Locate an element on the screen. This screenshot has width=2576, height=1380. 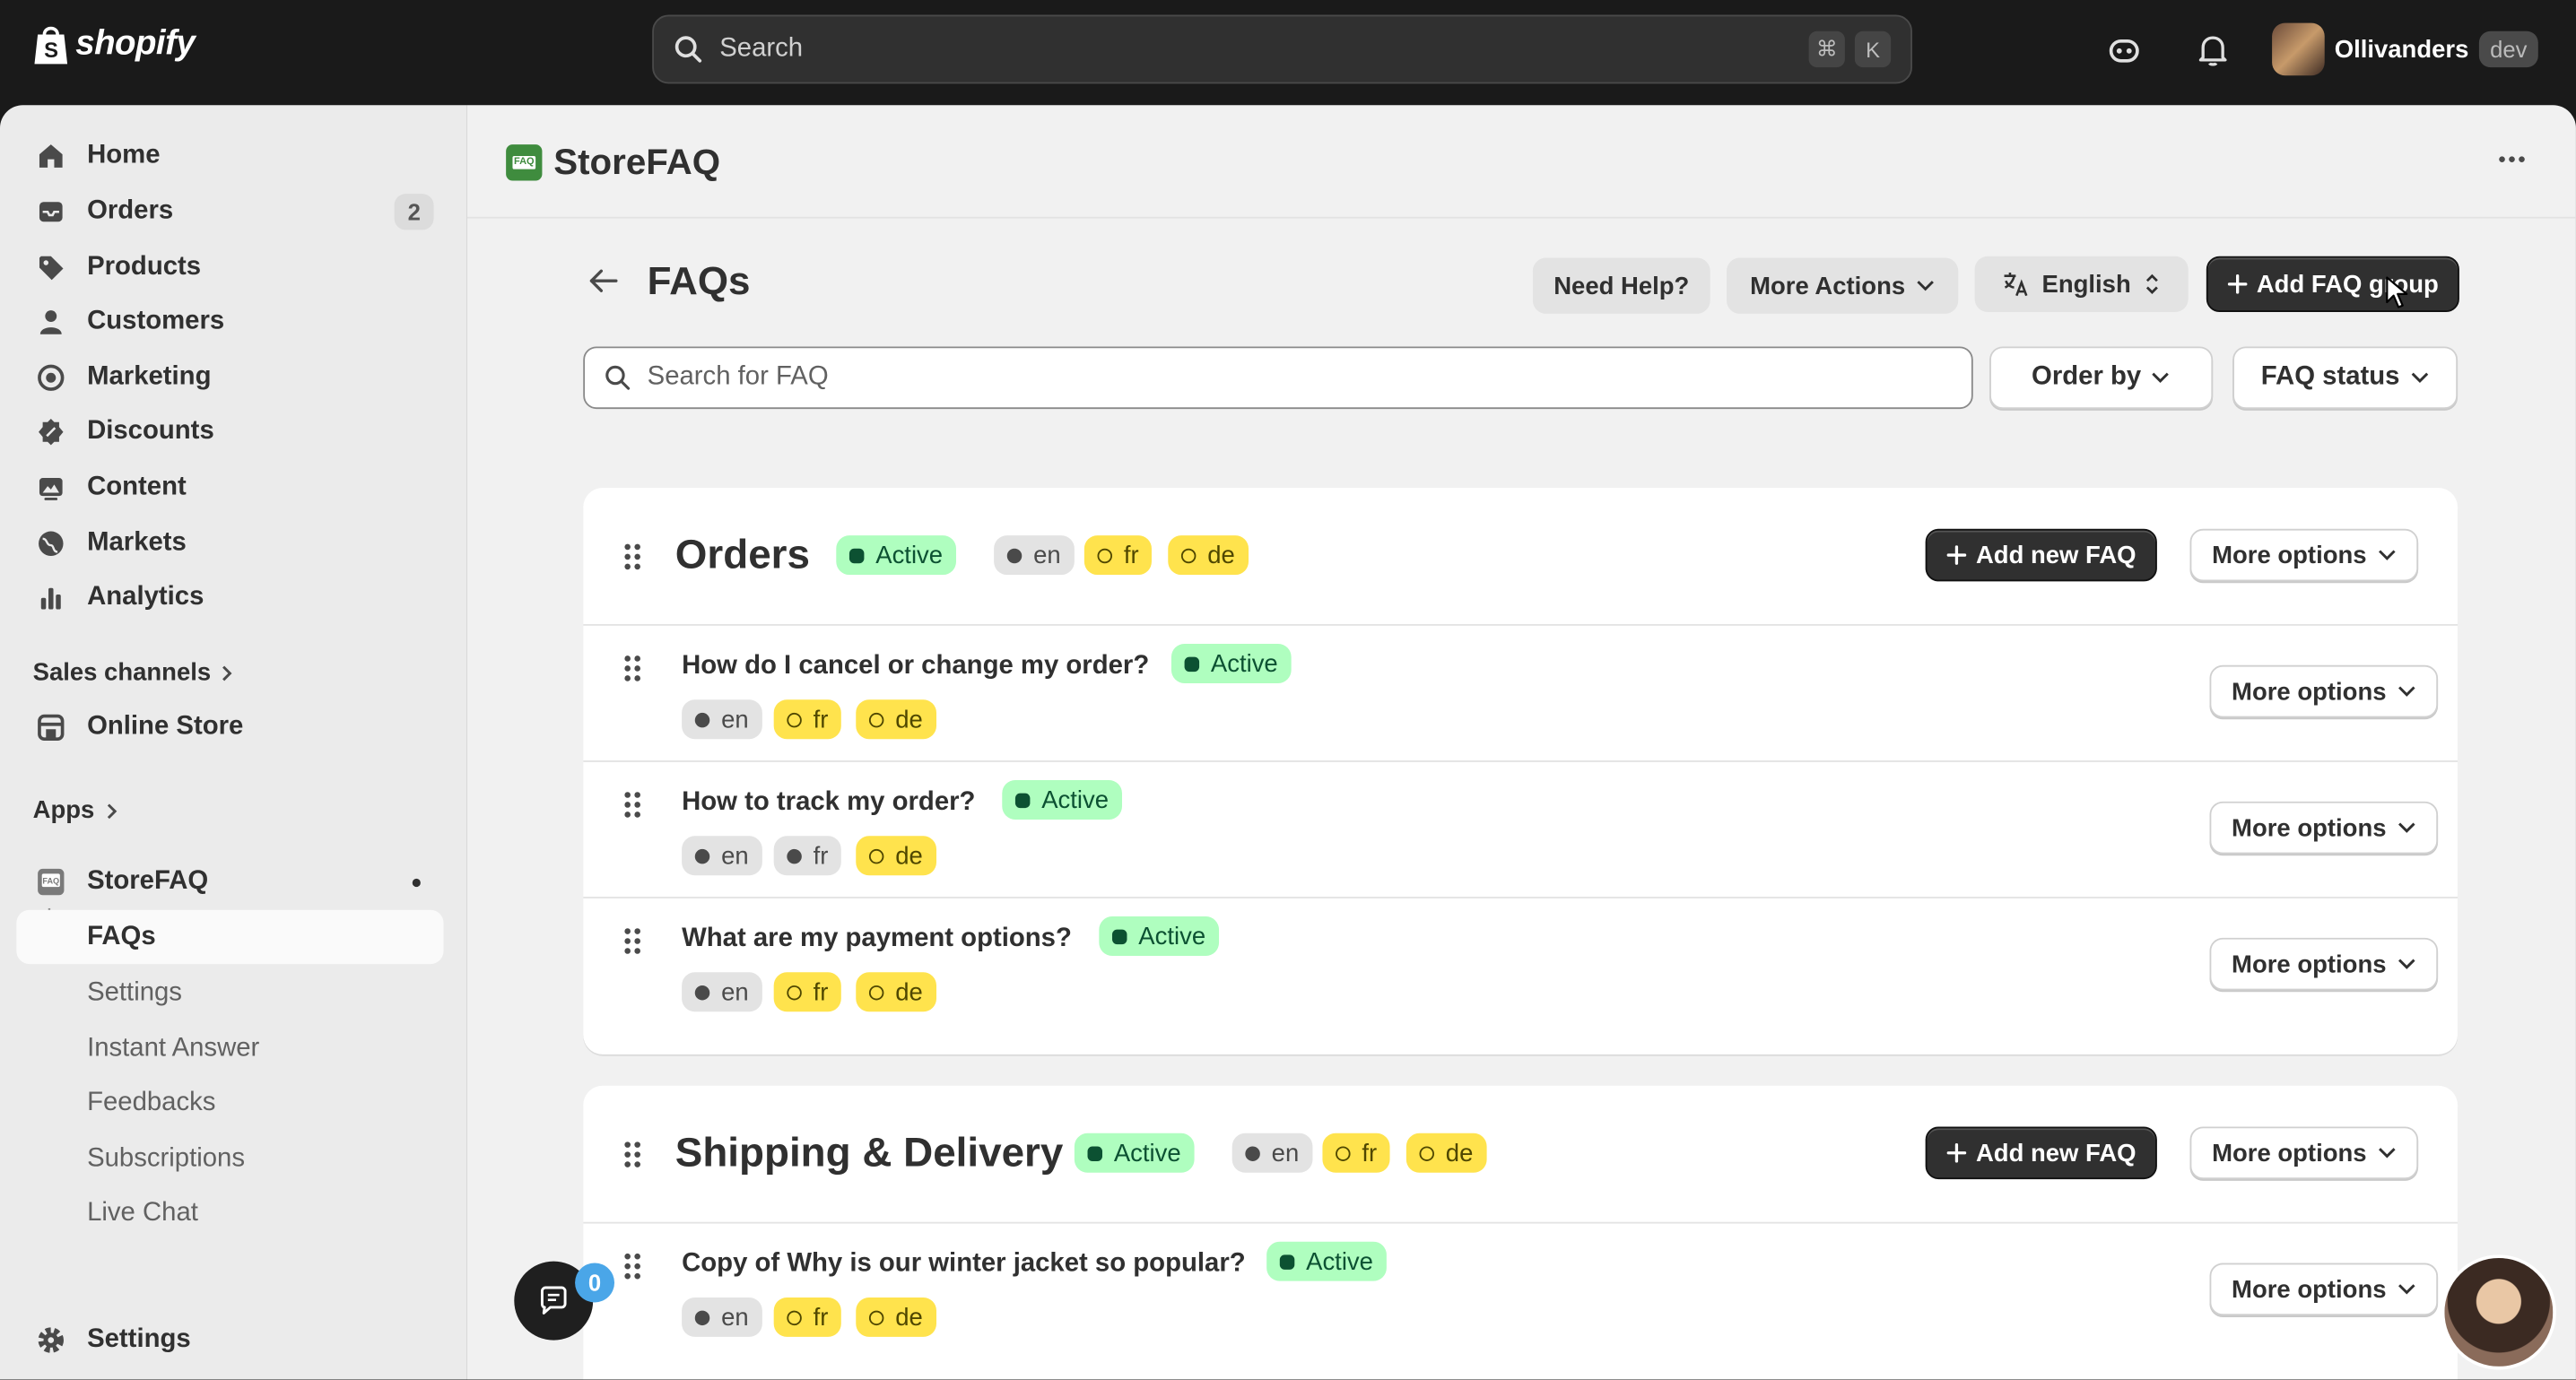
target-icon is located at coordinates (51, 377).